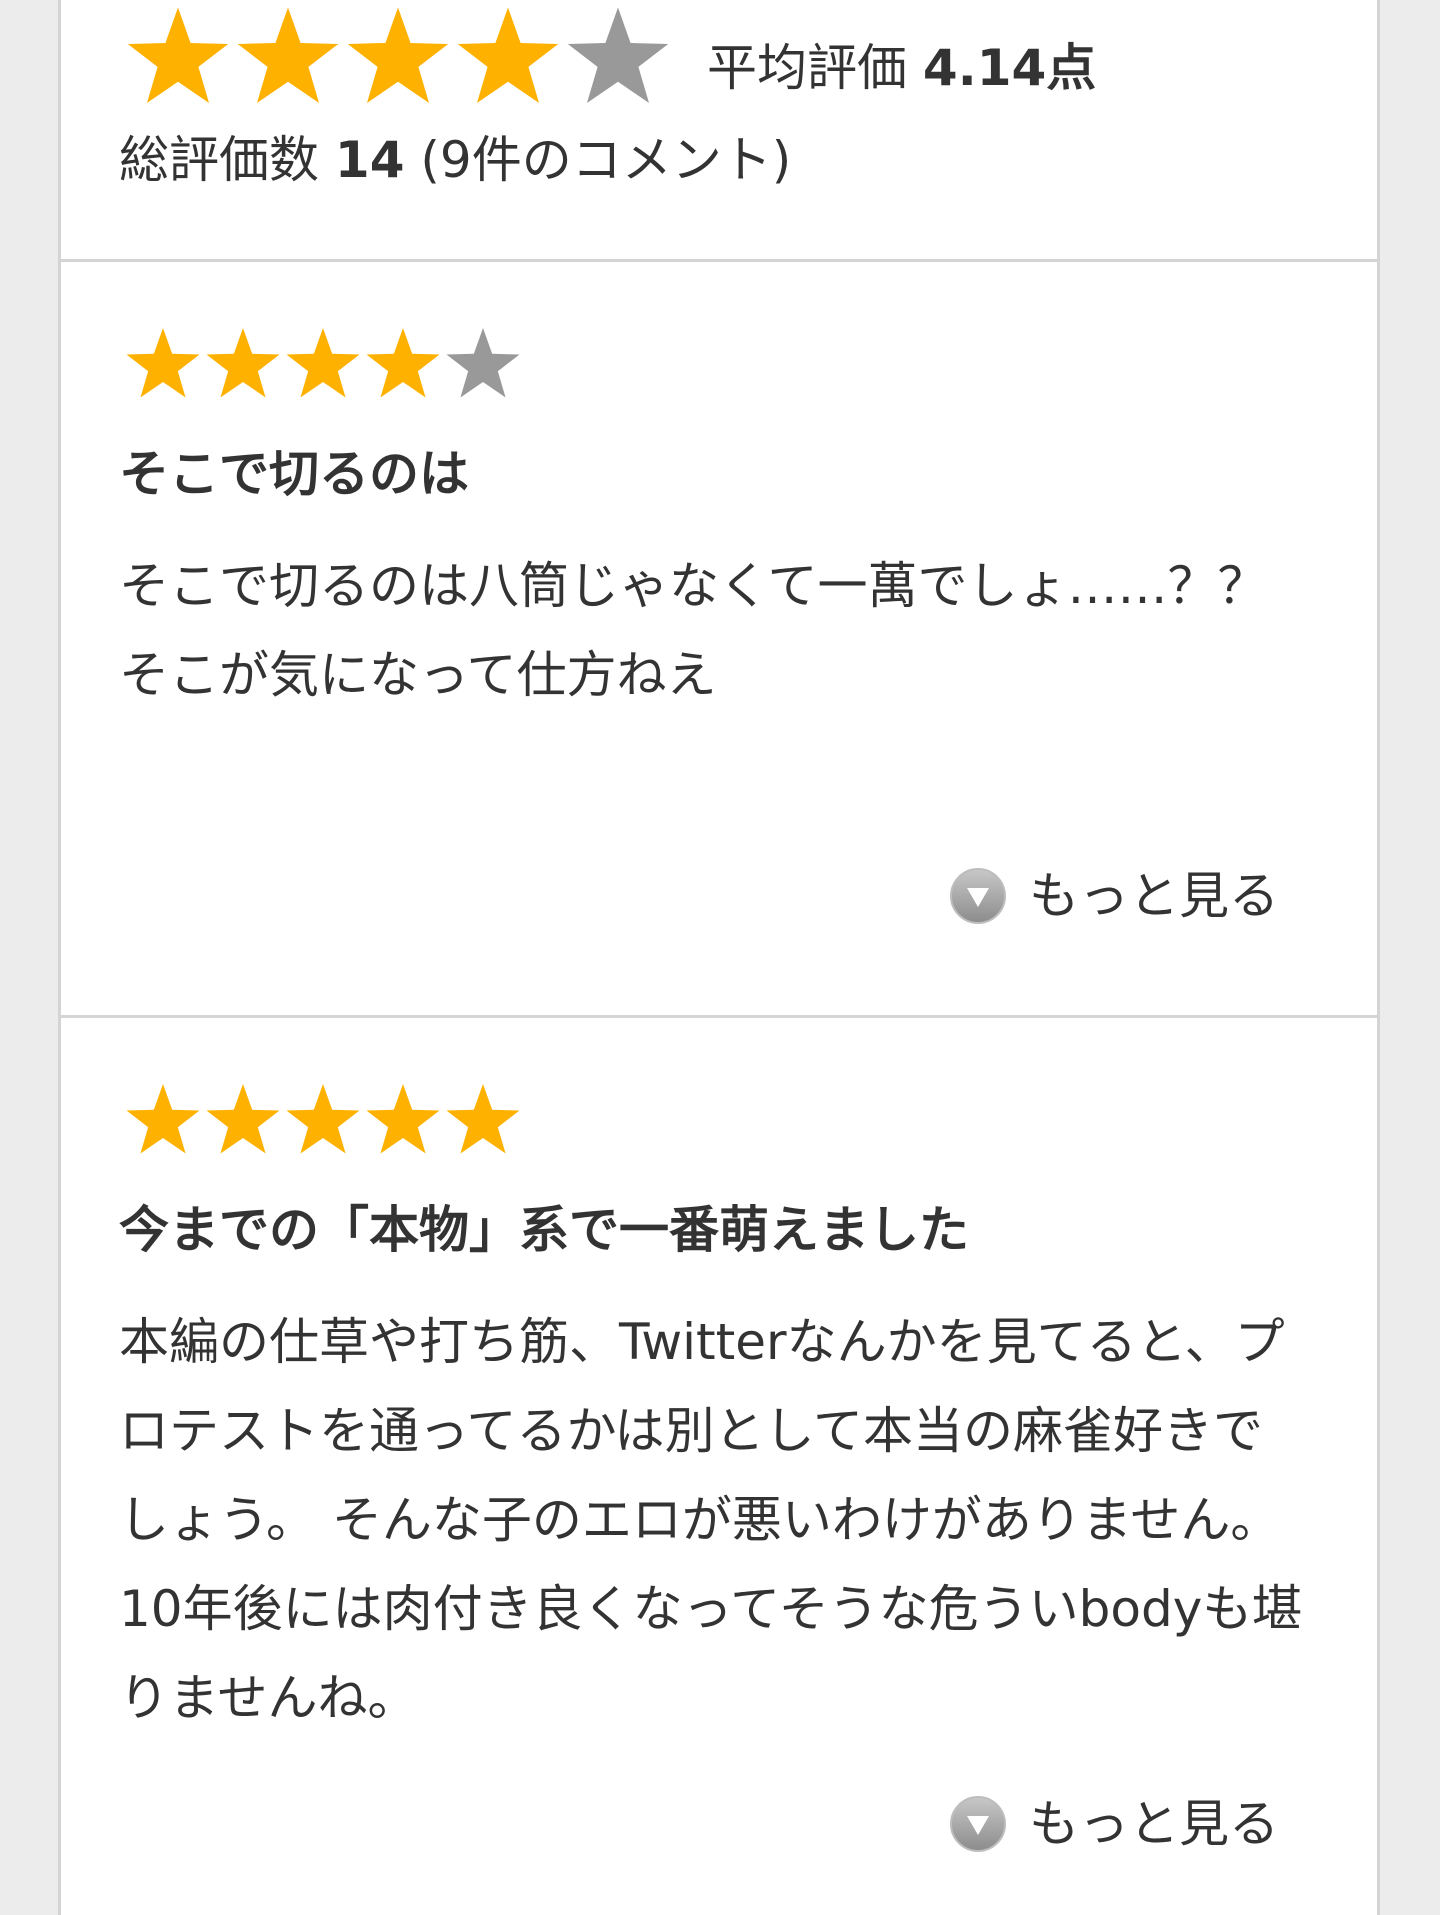  I want to click on total-ratings: 総評価数 14 (9件のコメント), so click(455, 160).